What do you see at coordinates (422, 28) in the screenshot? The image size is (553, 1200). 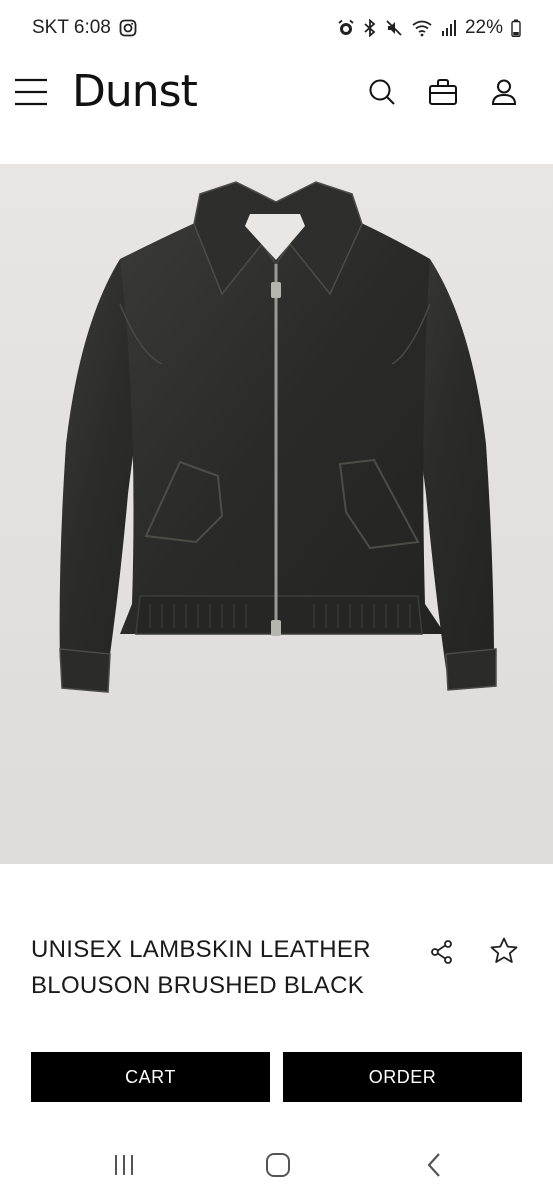 I see `wifi-icon` at bounding box center [422, 28].